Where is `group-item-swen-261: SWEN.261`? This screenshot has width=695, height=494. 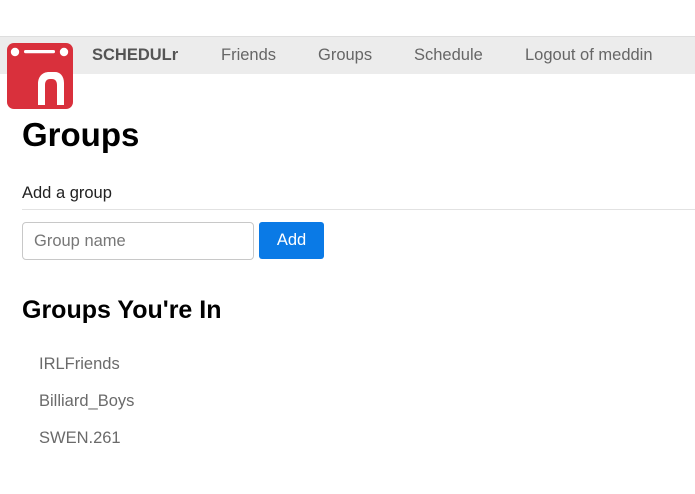
group-item-swen-261: SWEN.261 is located at coordinates (86, 445).